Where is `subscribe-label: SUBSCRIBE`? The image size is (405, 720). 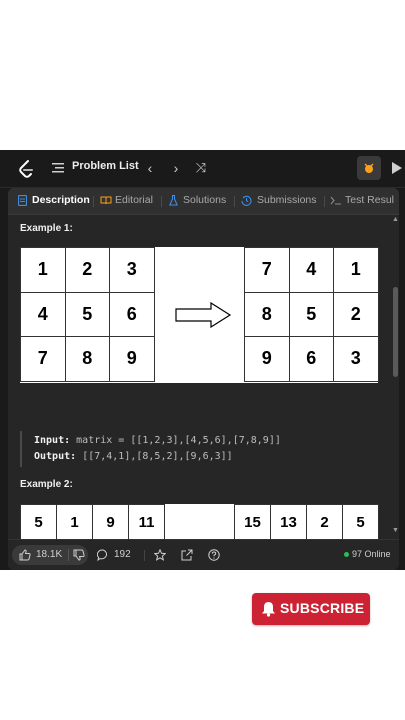
subscribe-label: SUBSCRIBE is located at coordinates (322, 608).